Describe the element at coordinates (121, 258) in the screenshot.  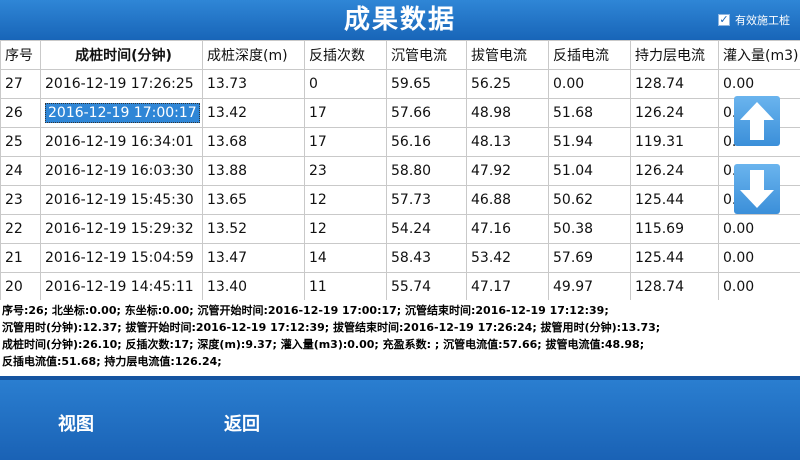
I see `table-cell: 2016-12-19 15:04:59` at that location.